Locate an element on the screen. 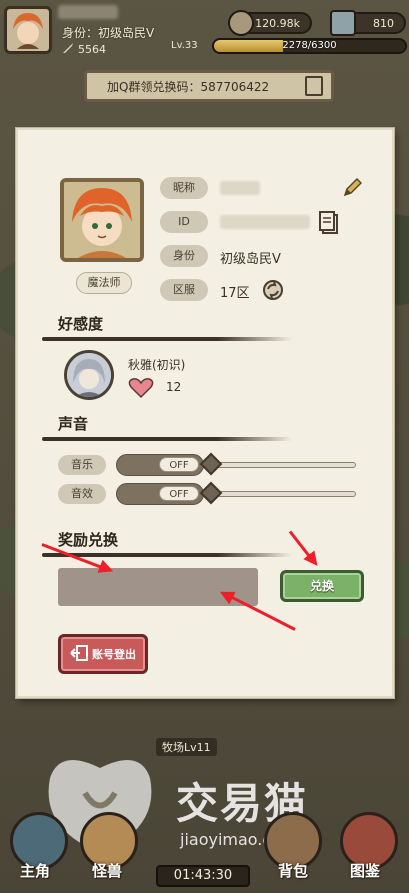 The width and height of the screenshot is (409, 893). player-avatar is located at coordinates (28, 30).